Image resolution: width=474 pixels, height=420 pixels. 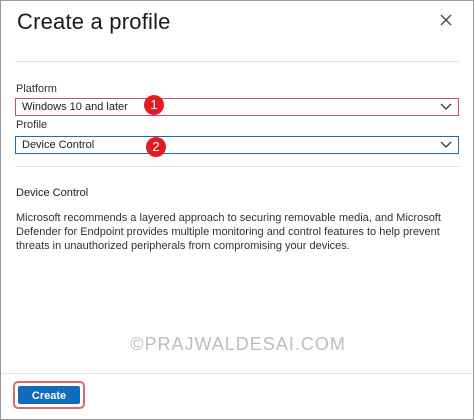 I want to click on section-divider, so click(x=237, y=166).